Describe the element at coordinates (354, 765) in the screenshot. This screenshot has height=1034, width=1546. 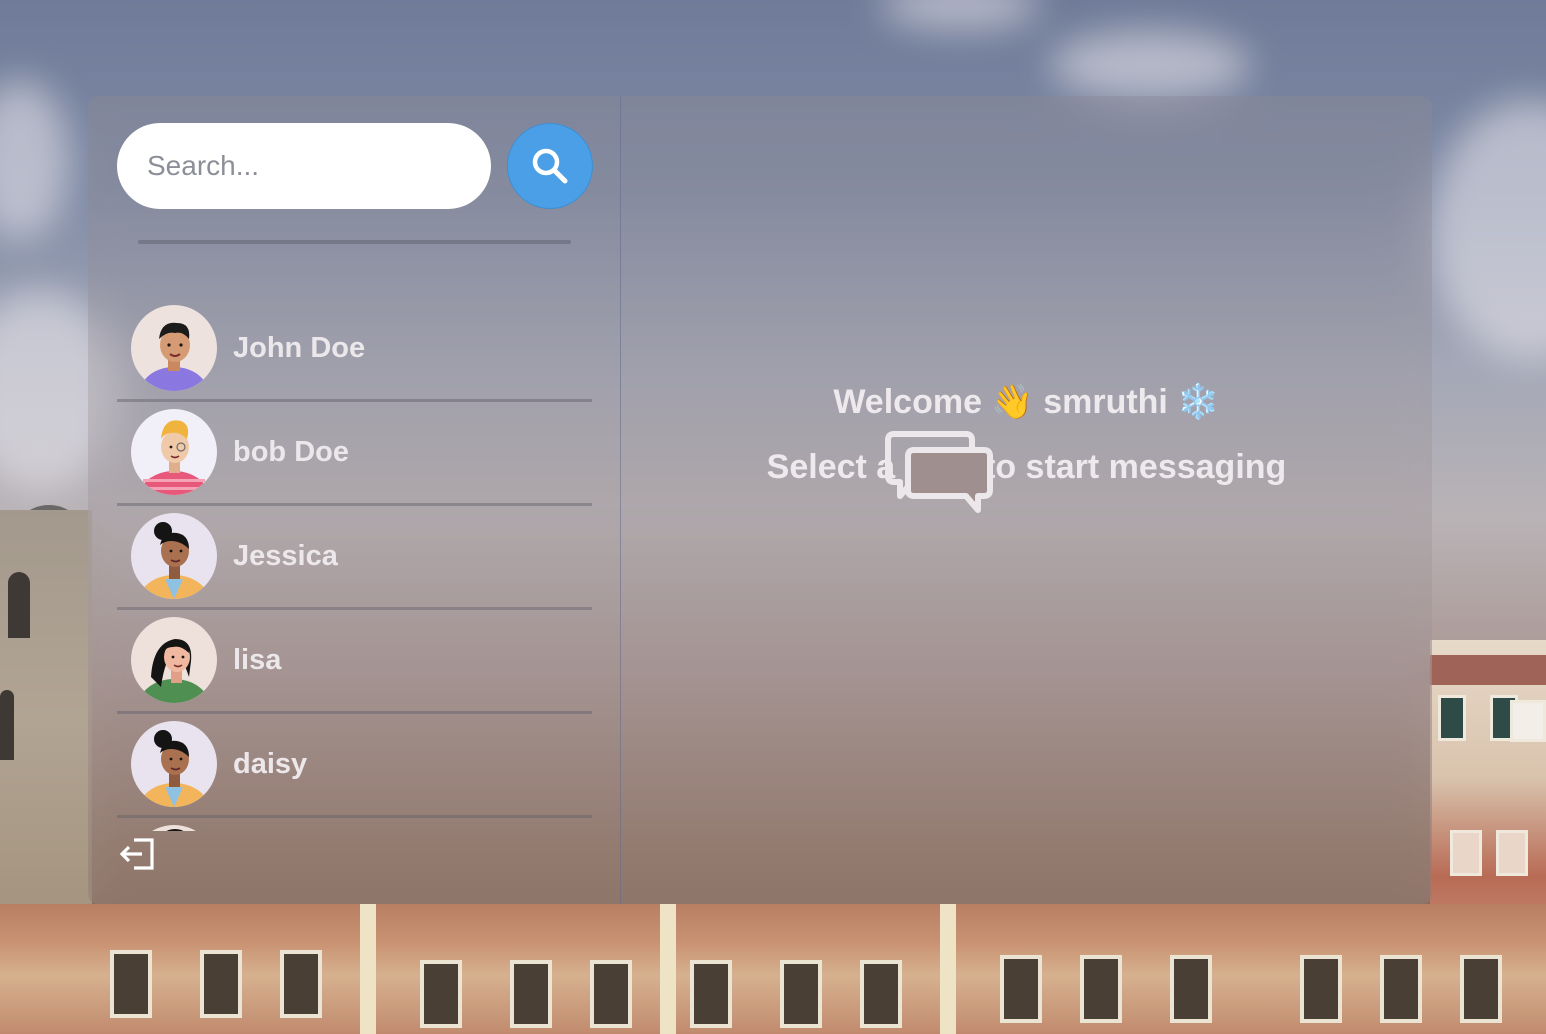
I see `conversation-item-daisy: daisy` at that location.